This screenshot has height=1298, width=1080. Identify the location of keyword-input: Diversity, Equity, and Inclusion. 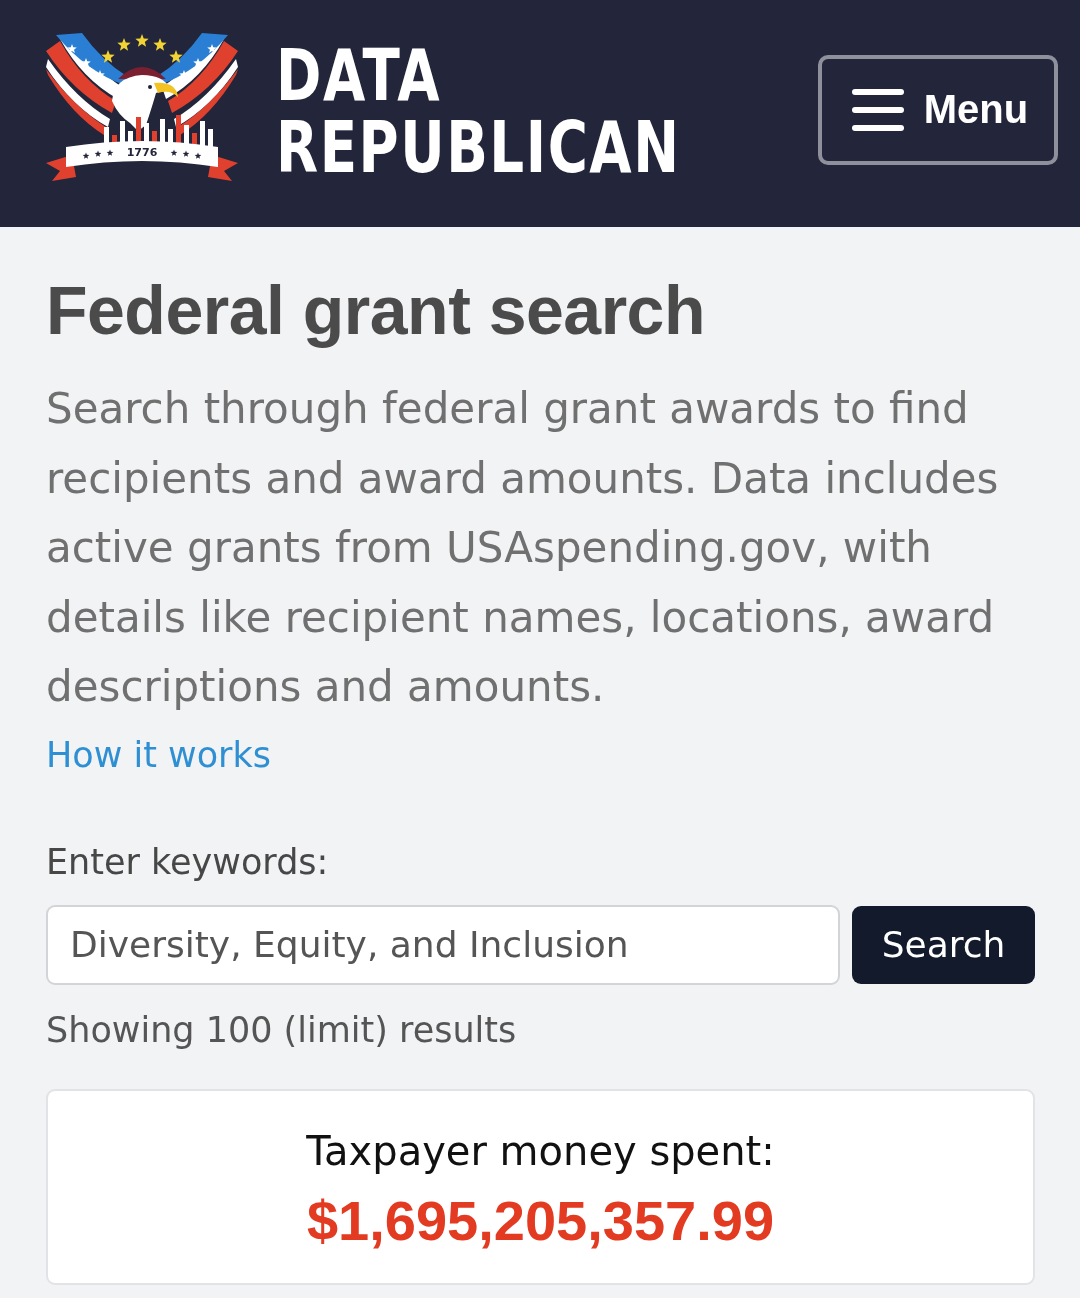
(443, 944).